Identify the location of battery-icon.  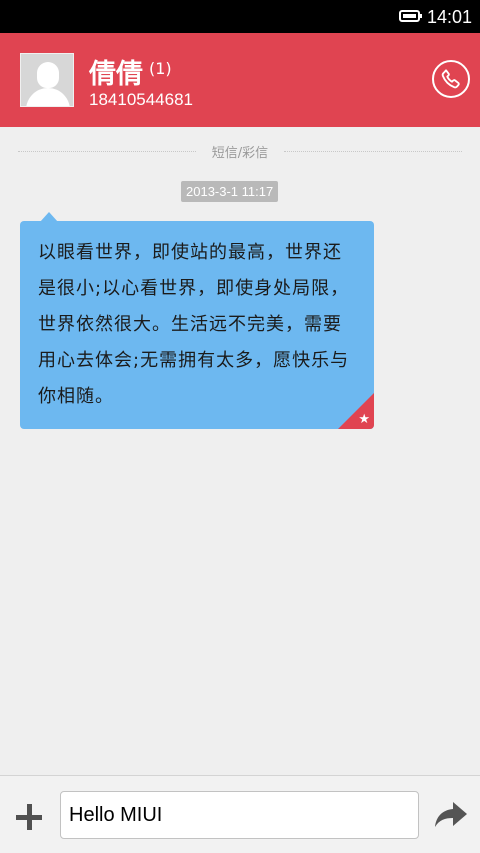
(410, 16).